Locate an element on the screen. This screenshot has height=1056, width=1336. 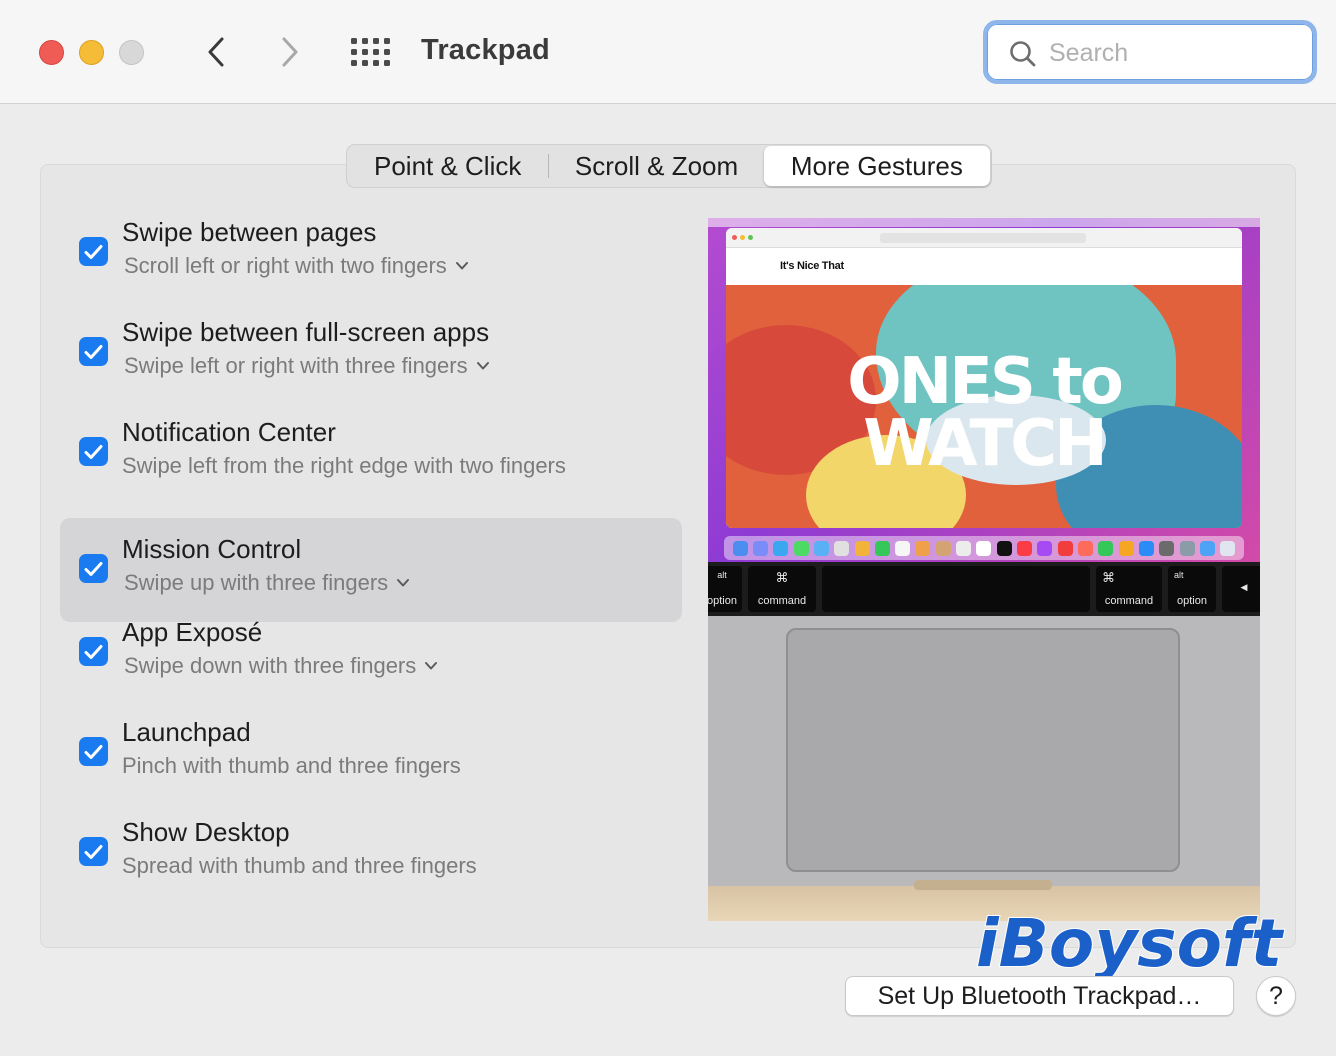
gesture-option-dropdown: Swipe left or right with three fingers is located at coordinates (307, 366).